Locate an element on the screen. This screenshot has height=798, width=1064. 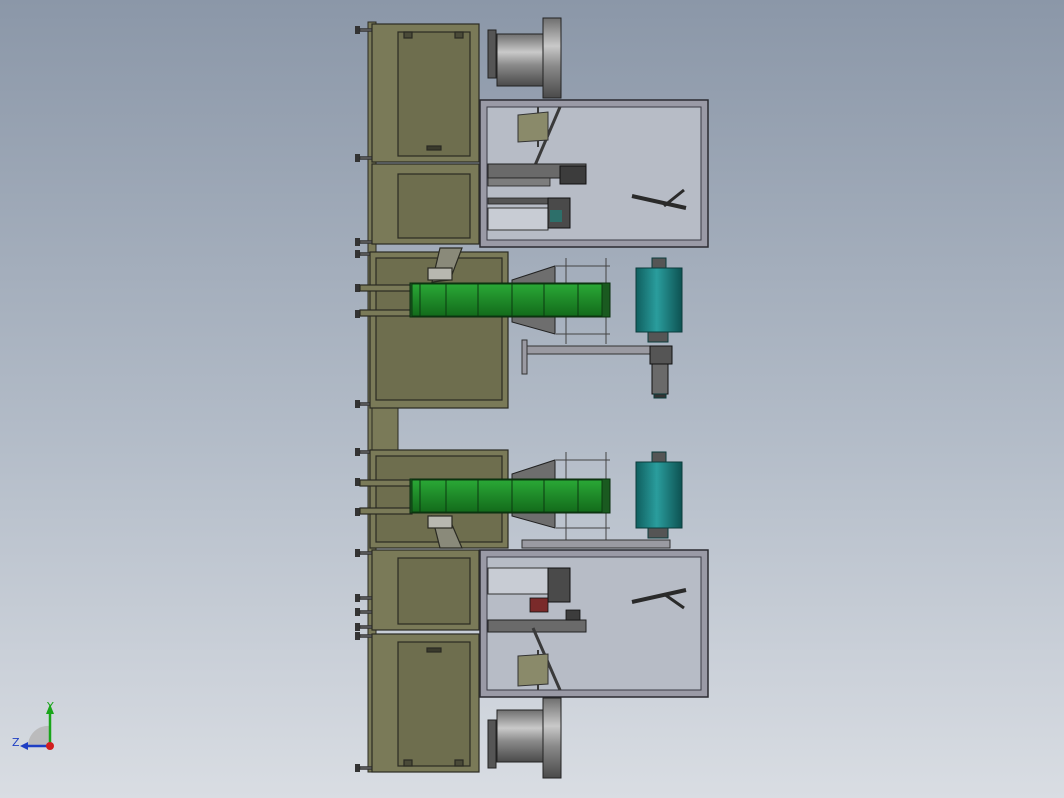
y-axis-label: Y is located at coordinates (50, 706).